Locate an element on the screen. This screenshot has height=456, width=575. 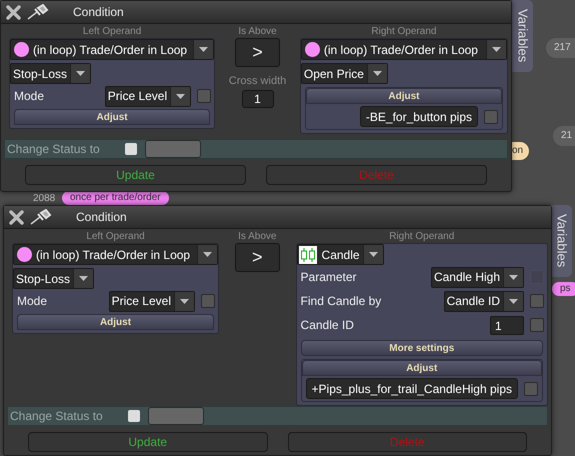
node-label: ps is located at coordinates (563, 289).